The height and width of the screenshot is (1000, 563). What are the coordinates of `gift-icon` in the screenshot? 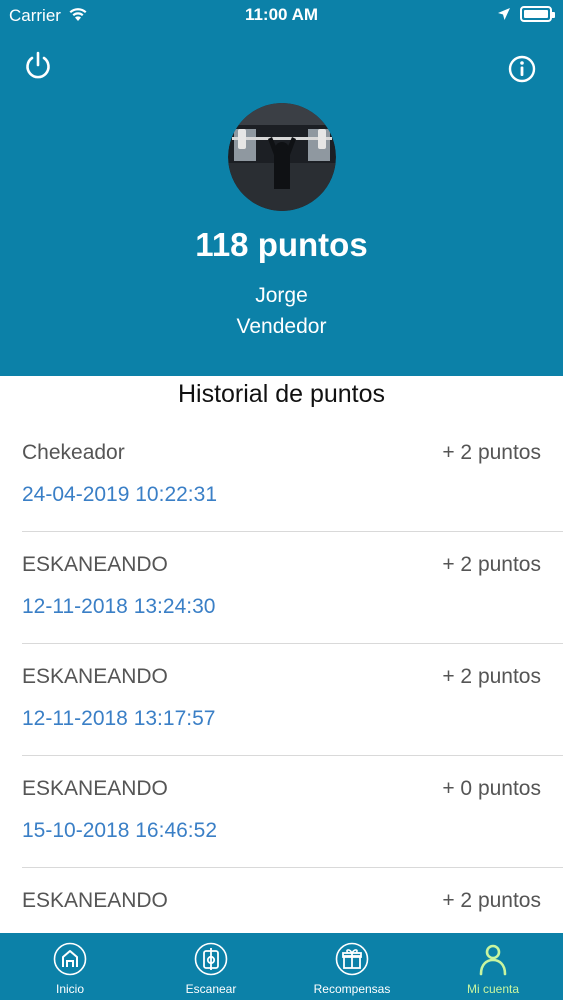 It's located at (352, 959).